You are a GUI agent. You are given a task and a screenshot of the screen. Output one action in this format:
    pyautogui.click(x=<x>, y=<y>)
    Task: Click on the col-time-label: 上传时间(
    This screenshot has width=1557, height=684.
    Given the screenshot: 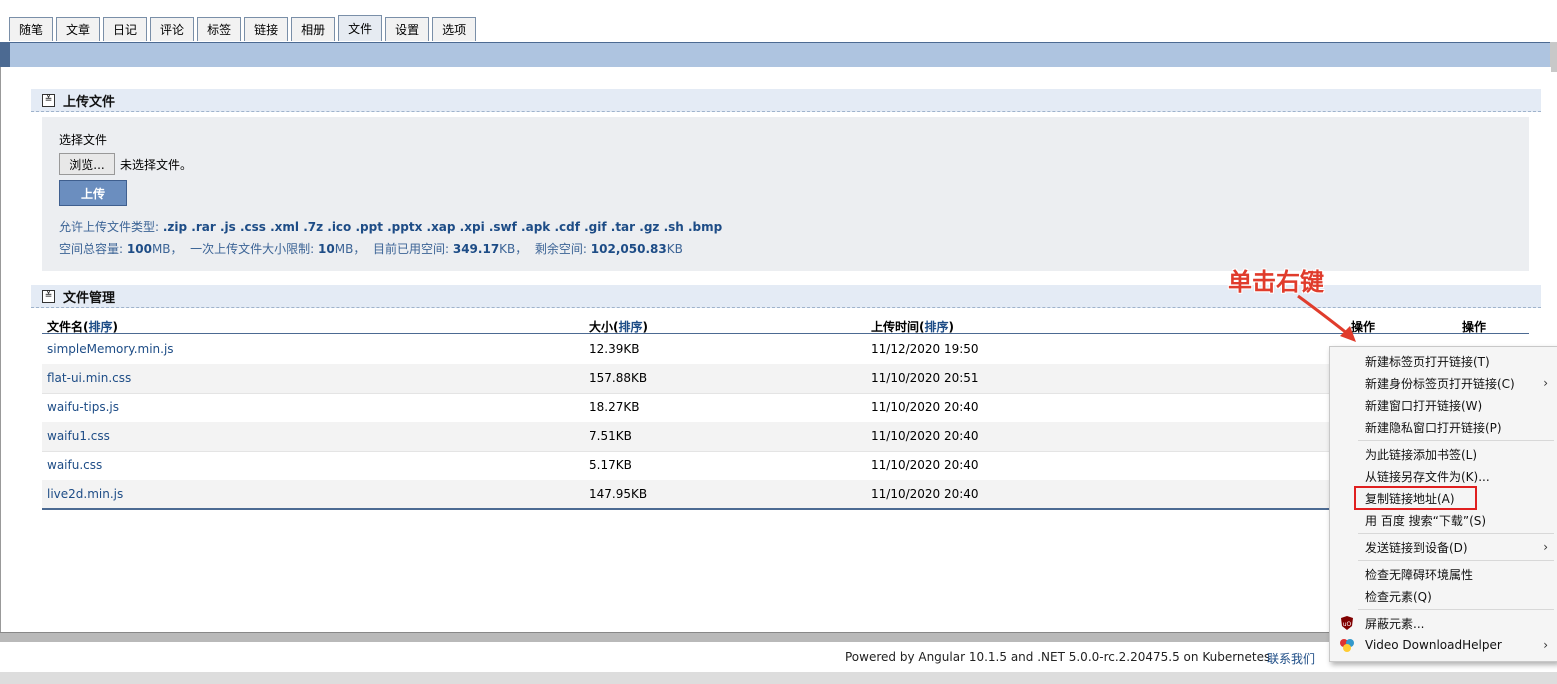 What is the action you would take?
    pyautogui.click(x=898, y=327)
    